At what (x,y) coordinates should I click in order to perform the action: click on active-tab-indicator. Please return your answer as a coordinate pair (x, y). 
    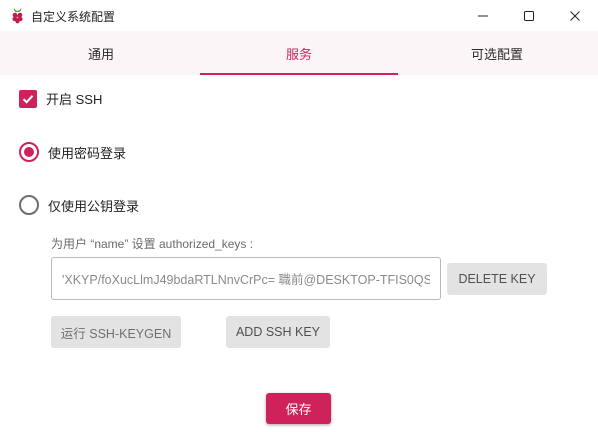
    Looking at the image, I should click on (299, 74).